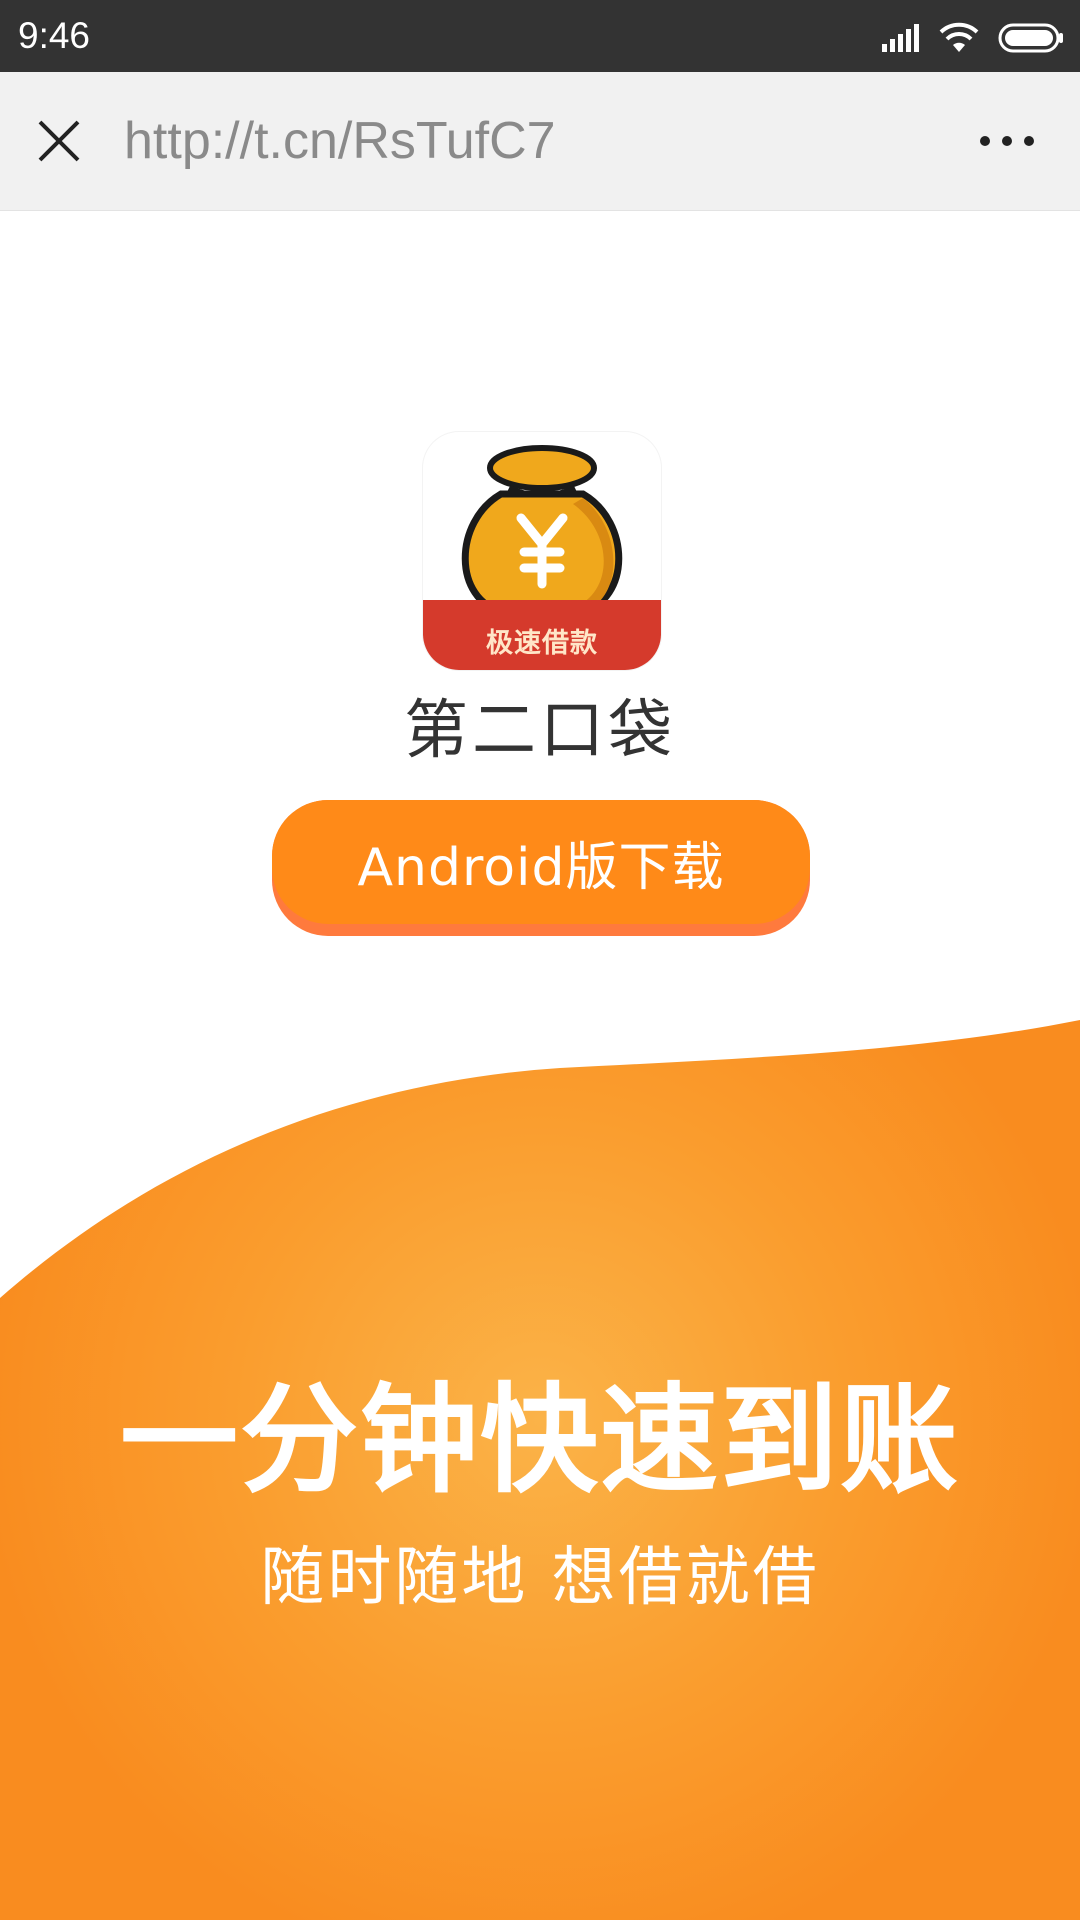 The width and height of the screenshot is (1080, 1920). What do you see at coordinates (542, 643) in the screenshot?
I see `app-icon-label: 极速借款` at bounding box center [542, 643].